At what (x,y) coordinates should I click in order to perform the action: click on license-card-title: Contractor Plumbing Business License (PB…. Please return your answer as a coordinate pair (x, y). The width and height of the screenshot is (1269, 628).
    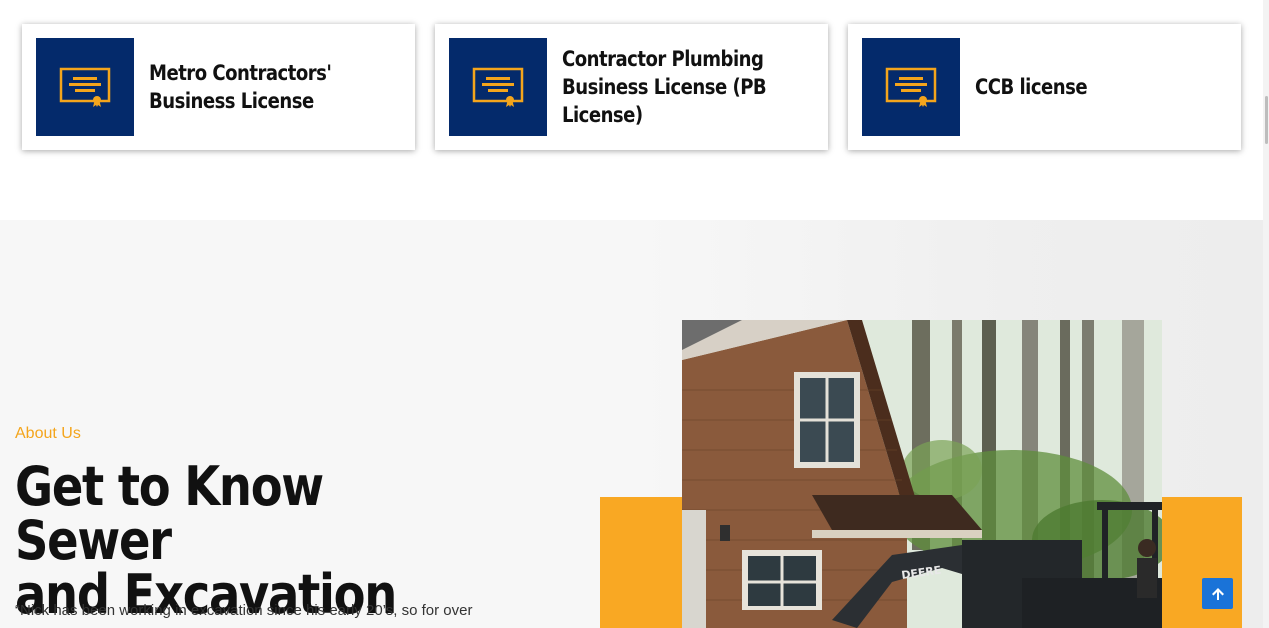
    Looking at the image, I should click on (664, 87).